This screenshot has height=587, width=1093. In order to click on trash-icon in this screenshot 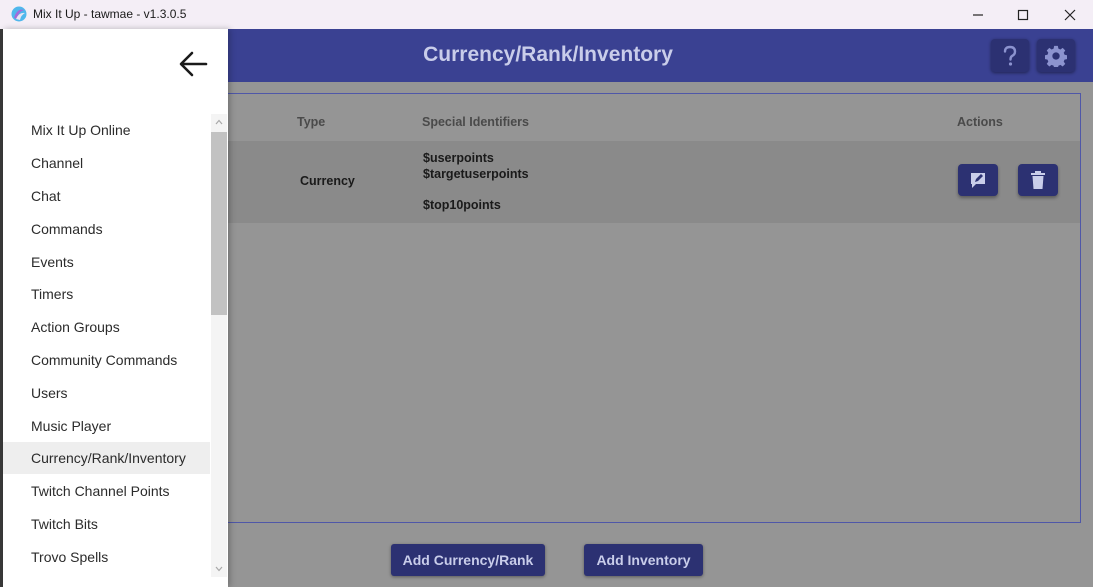, I will do `click(1038, 180)`.